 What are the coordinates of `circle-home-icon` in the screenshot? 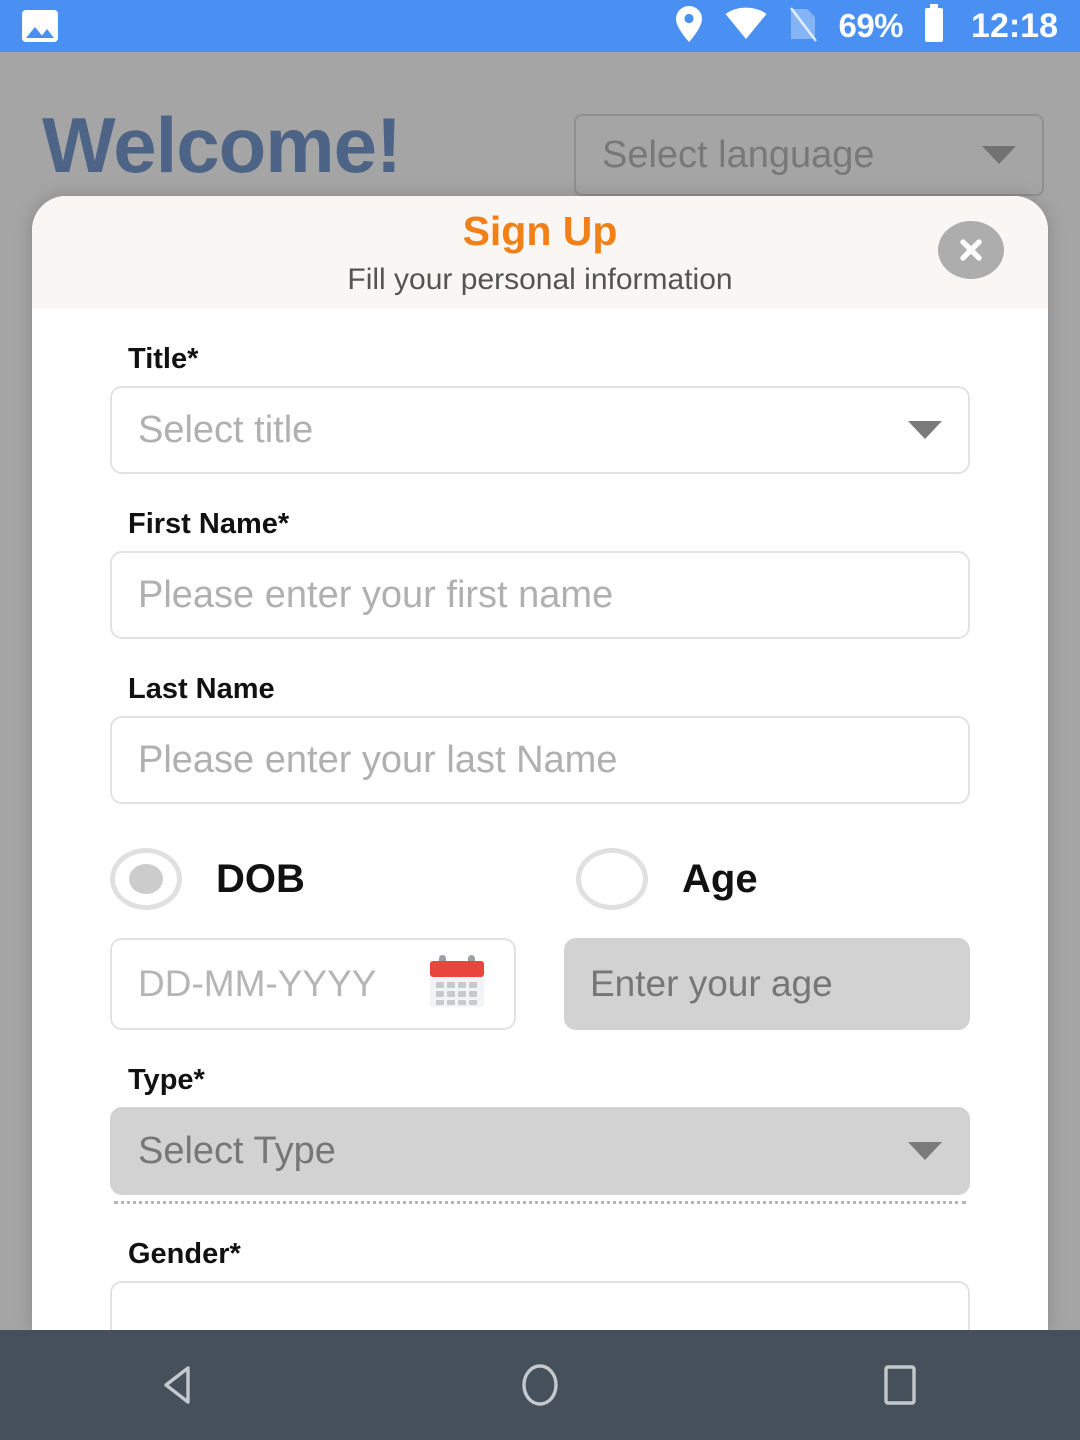 It's located at (540, 1385).